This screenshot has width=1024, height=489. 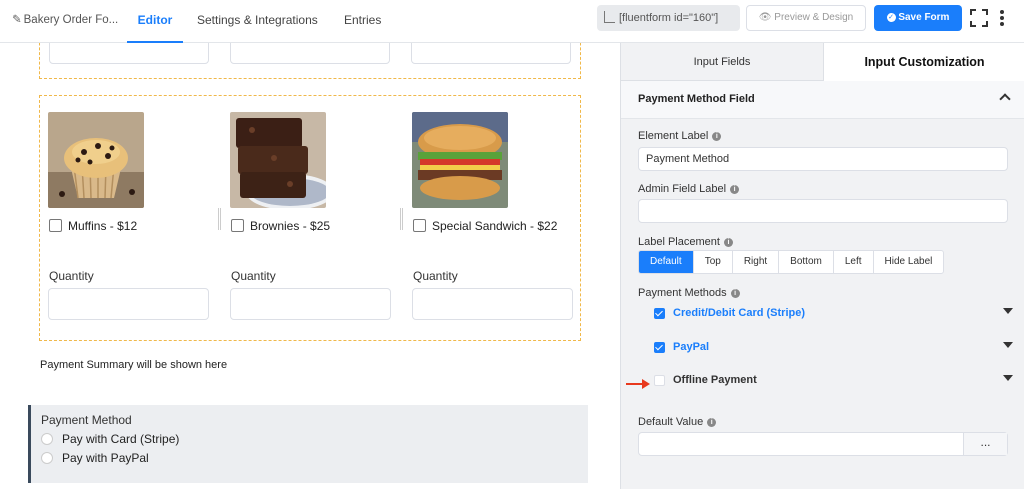 I want to click on radio-paypal, so click(x=47, y=458).